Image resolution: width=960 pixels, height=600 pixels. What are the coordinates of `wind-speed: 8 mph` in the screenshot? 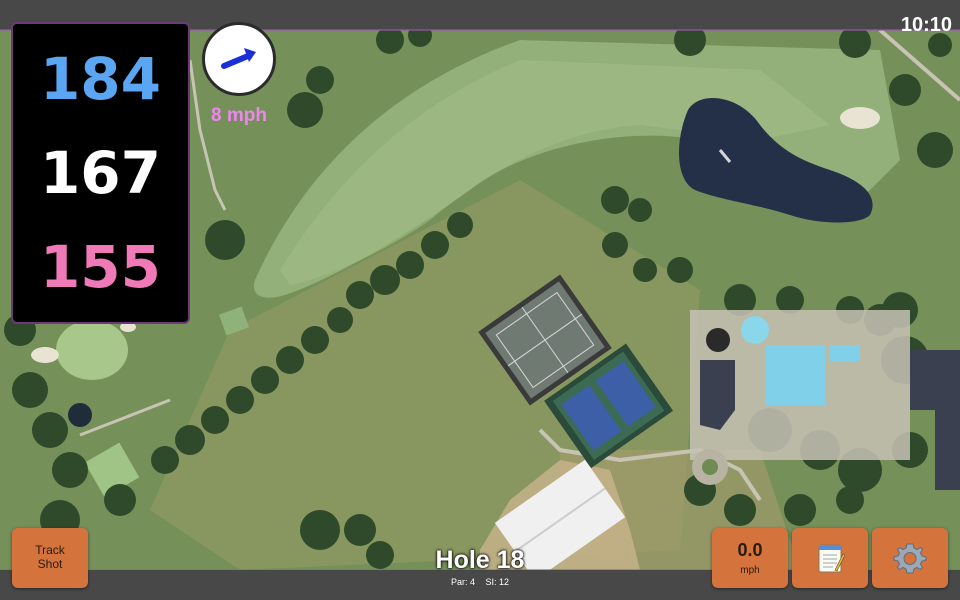 It's located at (239, 115).